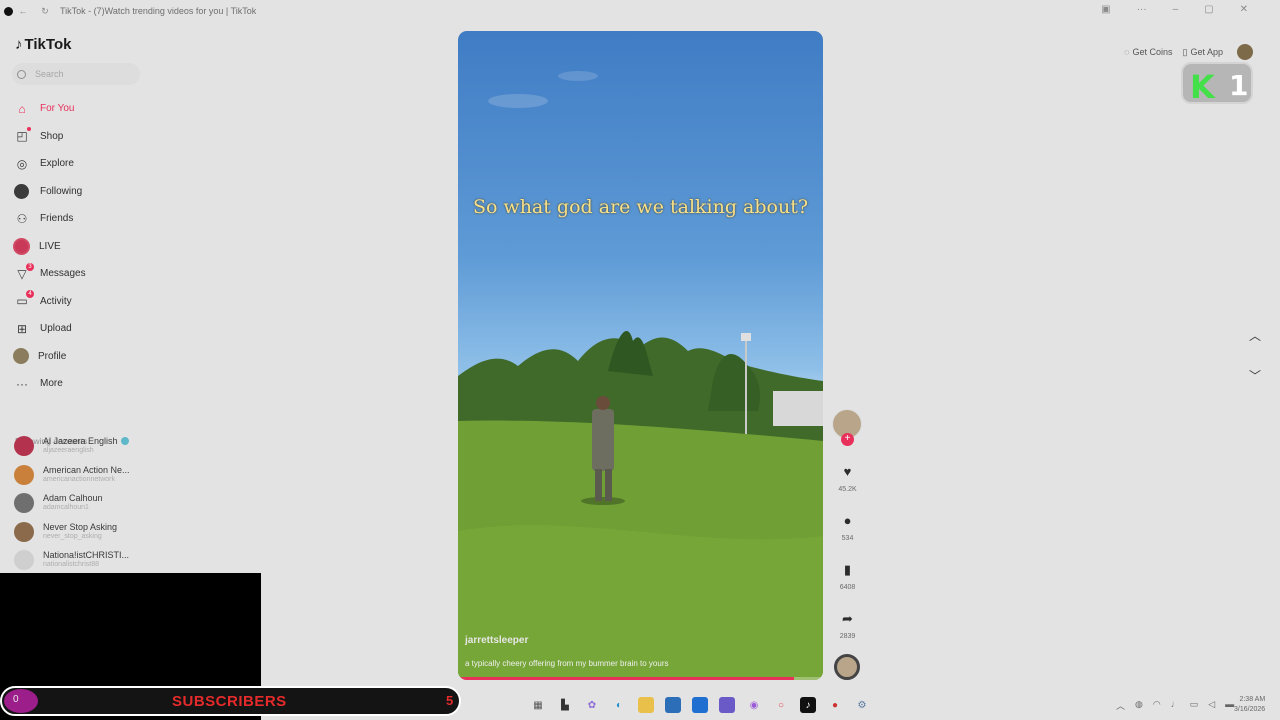 This screenshot has height=720, width=1280. I want to click on get-coins-button: ◌ Get Coins, so click(1148, 52).